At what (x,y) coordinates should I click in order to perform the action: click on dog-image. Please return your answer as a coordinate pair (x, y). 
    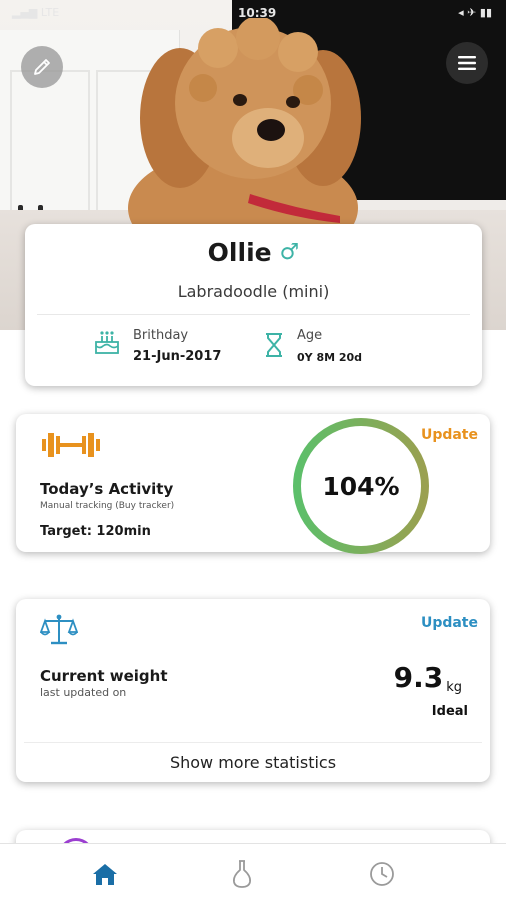
    Looking at the image, I should click on (244, 128).